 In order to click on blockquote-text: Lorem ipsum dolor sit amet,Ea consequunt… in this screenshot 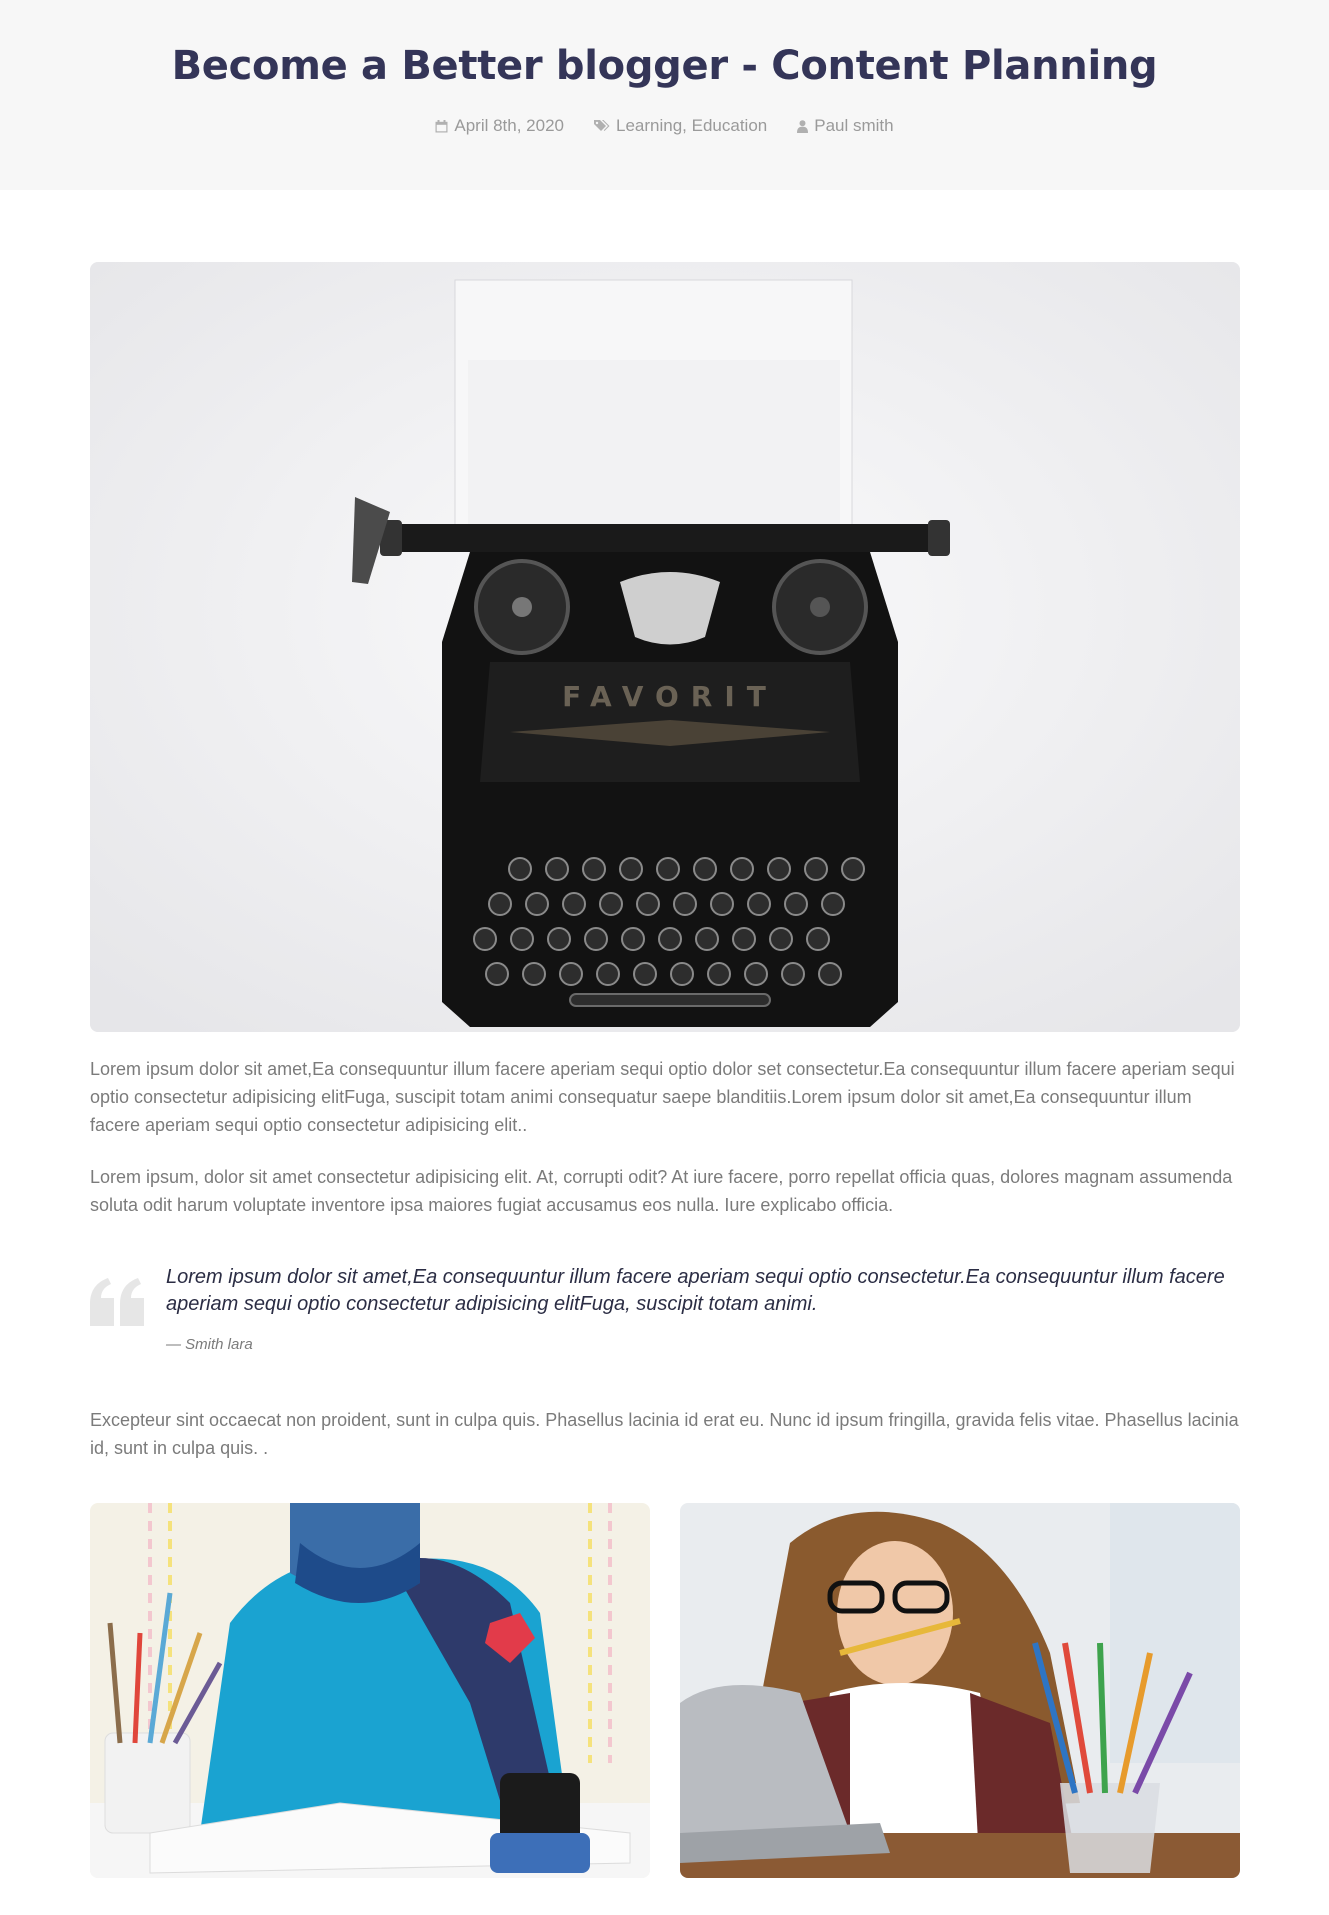, I will do `click(695, 1290)`.